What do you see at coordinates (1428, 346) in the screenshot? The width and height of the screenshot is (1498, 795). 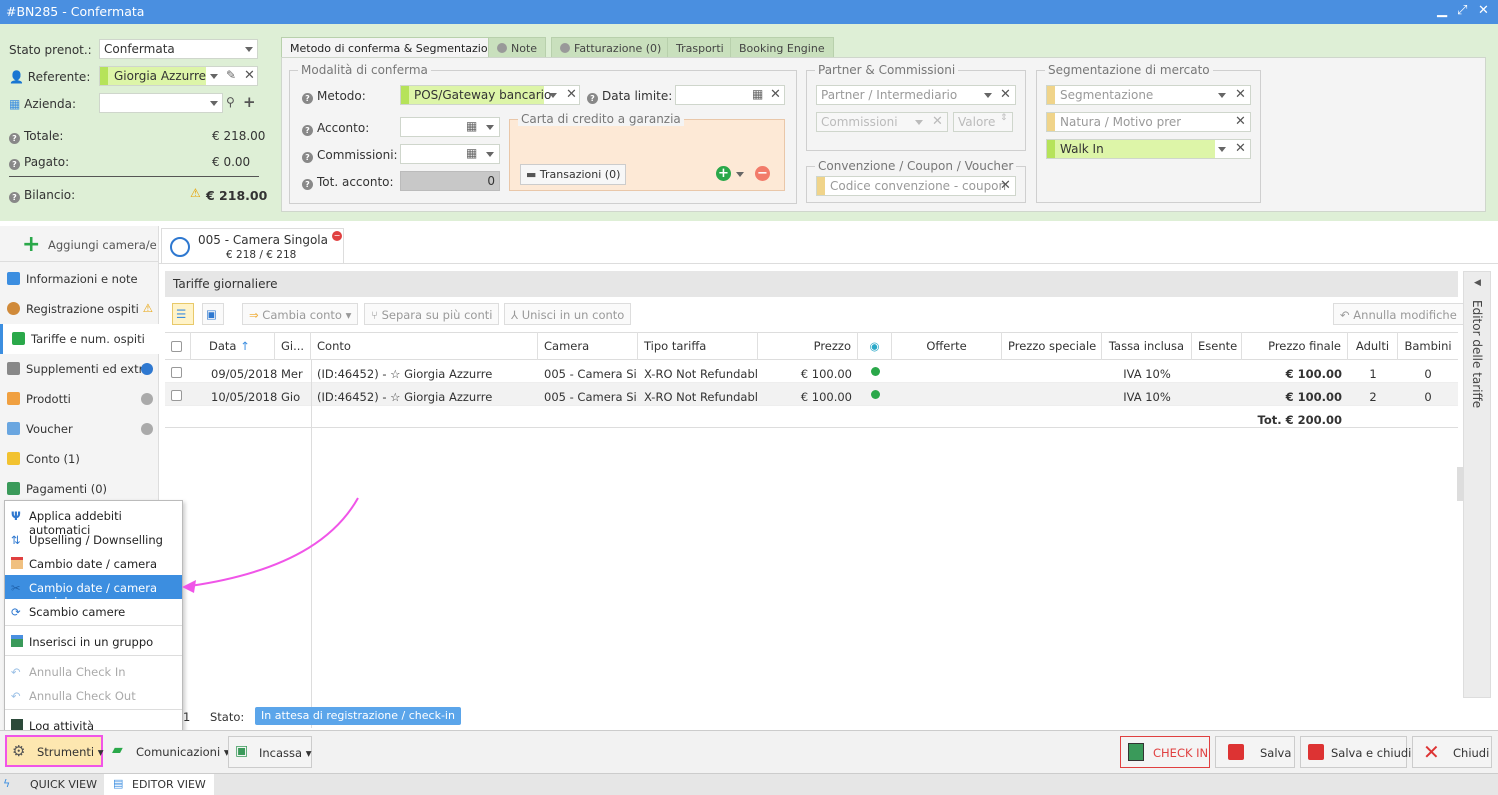 I see `header-bambini: Bambini` at bounding box center [1428, 346].